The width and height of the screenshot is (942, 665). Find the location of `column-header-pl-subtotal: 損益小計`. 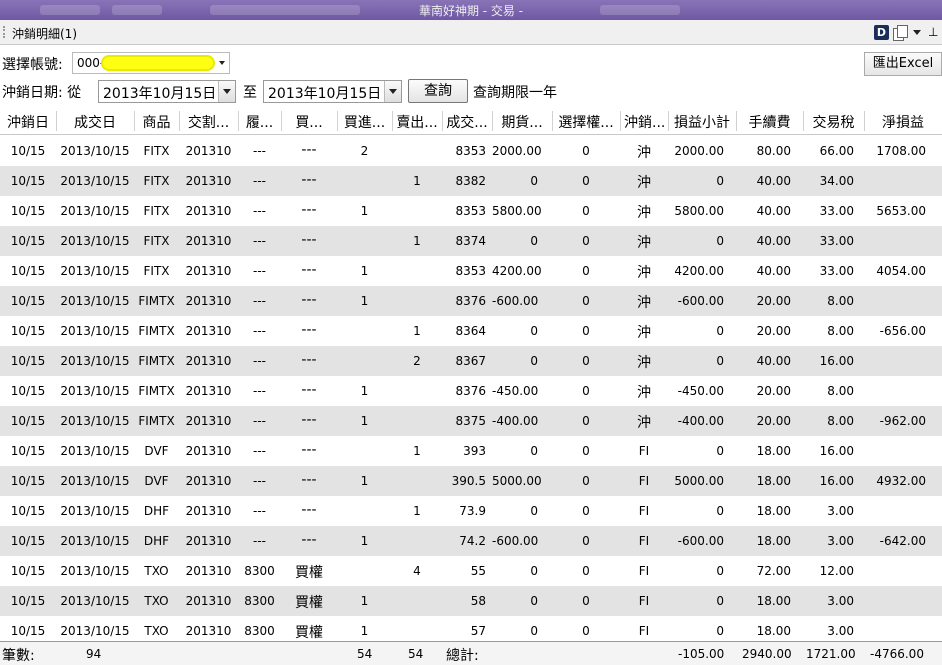

column-header-pl-subtotal: 損益小計 is located at coordinates (702, 122).